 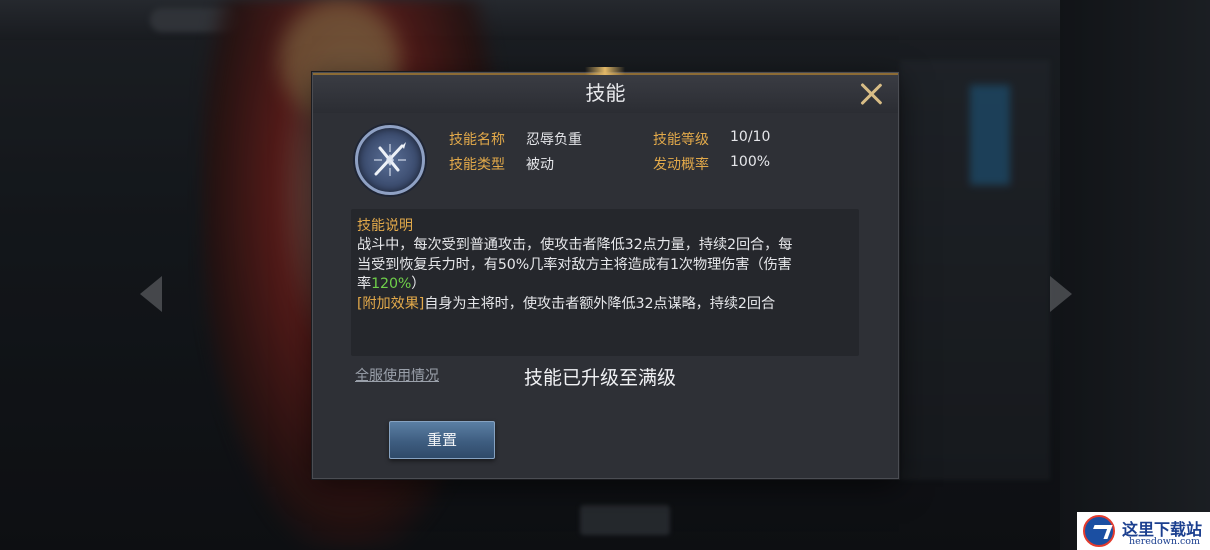 What do you see at coordinates (600, 303) in the screenshot?
I see `extra-effect-text: 自身为主将时，使攻击者额外降低32点谋略，持续2回合` at bounding box center [600, 303].